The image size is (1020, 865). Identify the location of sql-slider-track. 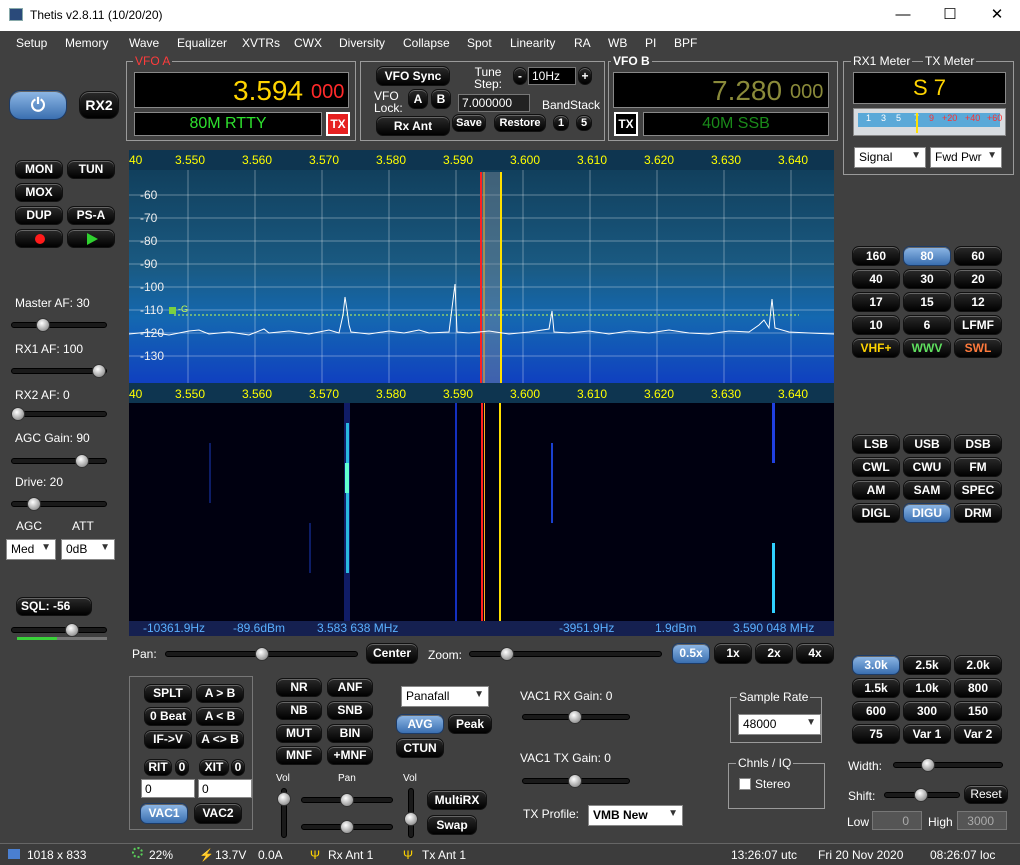
(59, 630).